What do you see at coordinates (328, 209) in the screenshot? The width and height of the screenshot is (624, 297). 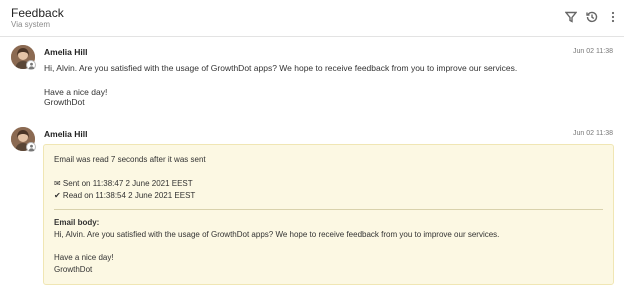 I see `divider` at bounding box center [328, 209].